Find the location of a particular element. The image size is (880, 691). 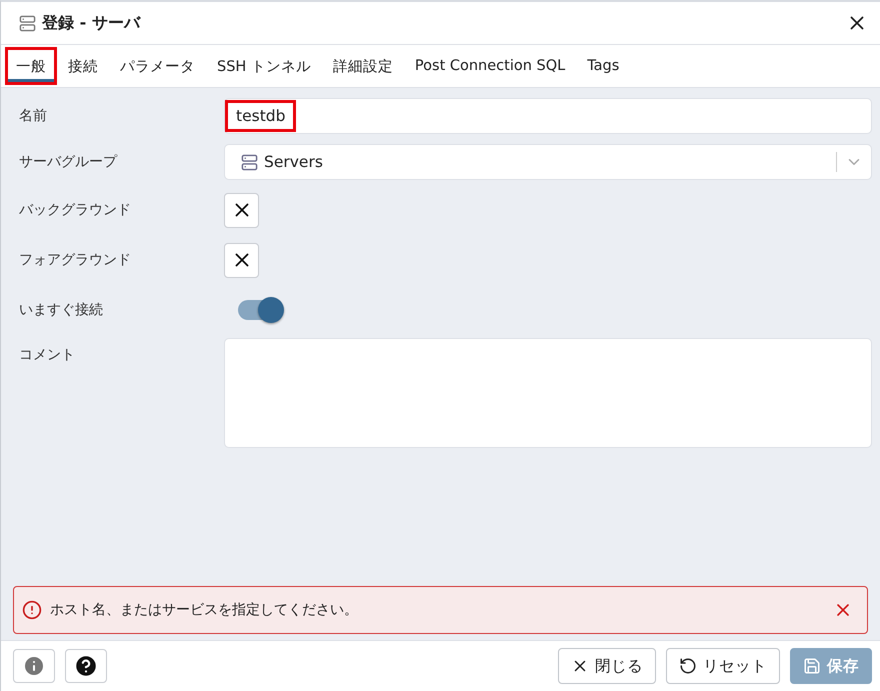

field-label: コメント is located at coordinates (47, 355).